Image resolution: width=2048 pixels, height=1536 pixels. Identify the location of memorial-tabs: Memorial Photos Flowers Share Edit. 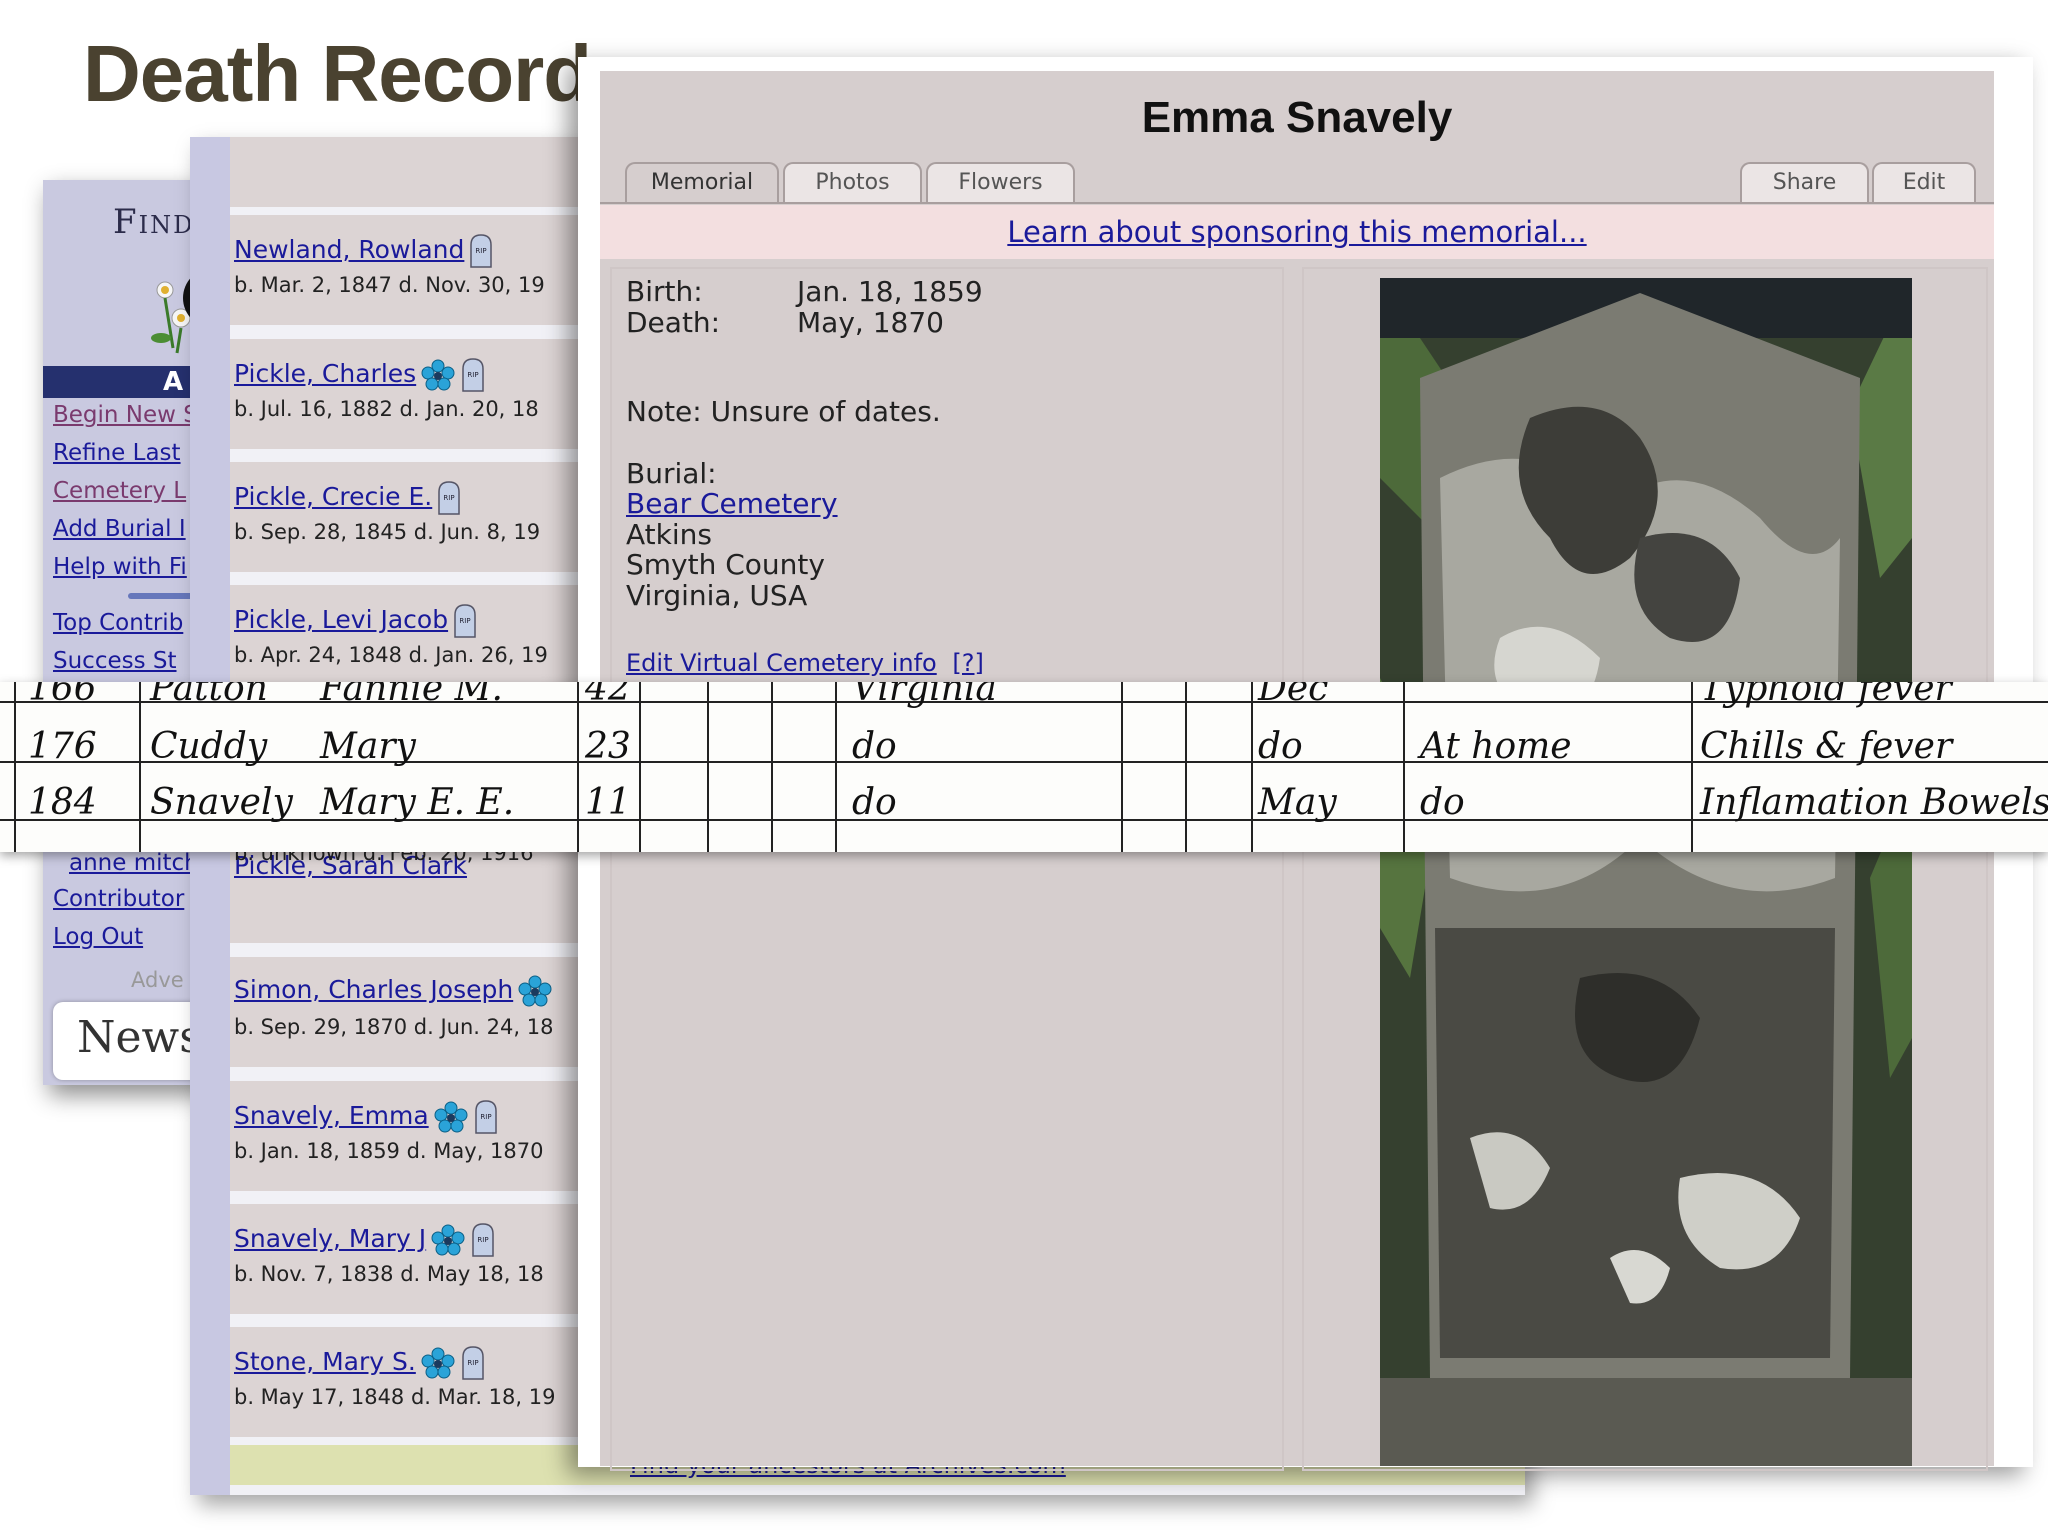
(1297, 183).